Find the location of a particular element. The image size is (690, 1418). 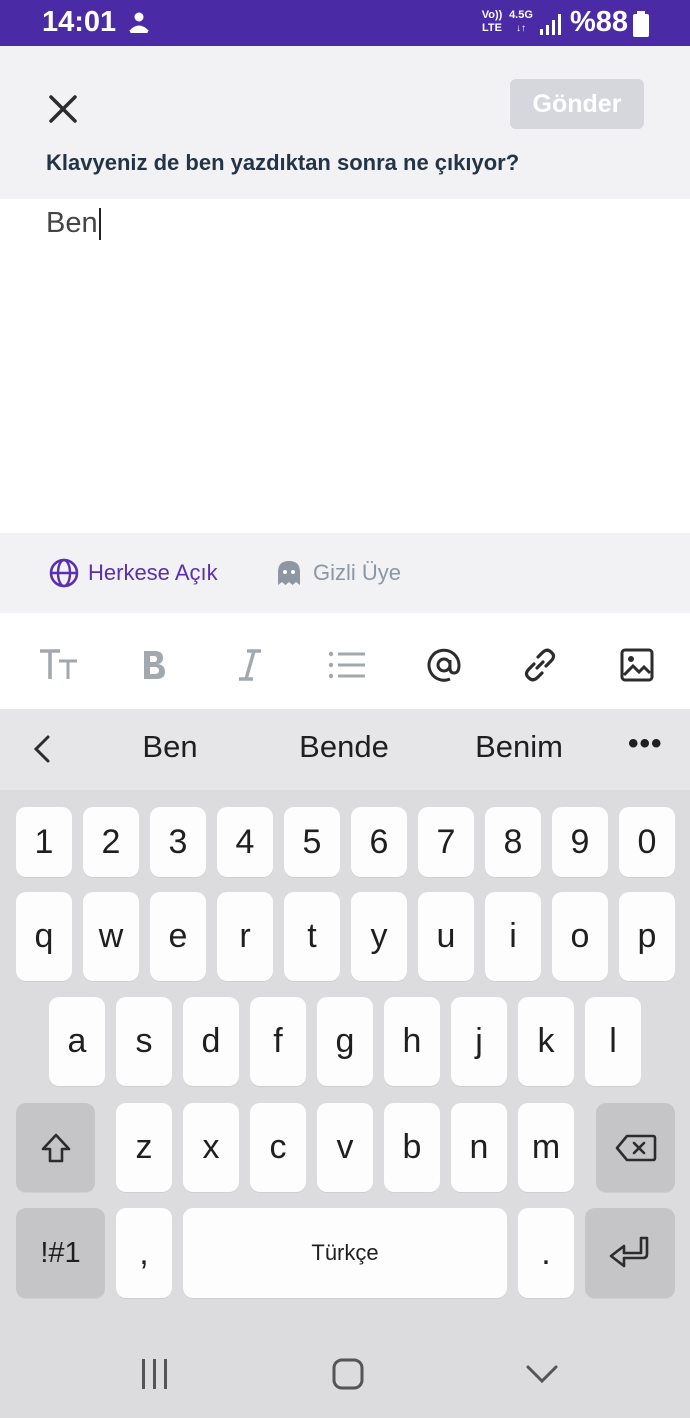

key-5: 5 is located at coordinates (312, 842).